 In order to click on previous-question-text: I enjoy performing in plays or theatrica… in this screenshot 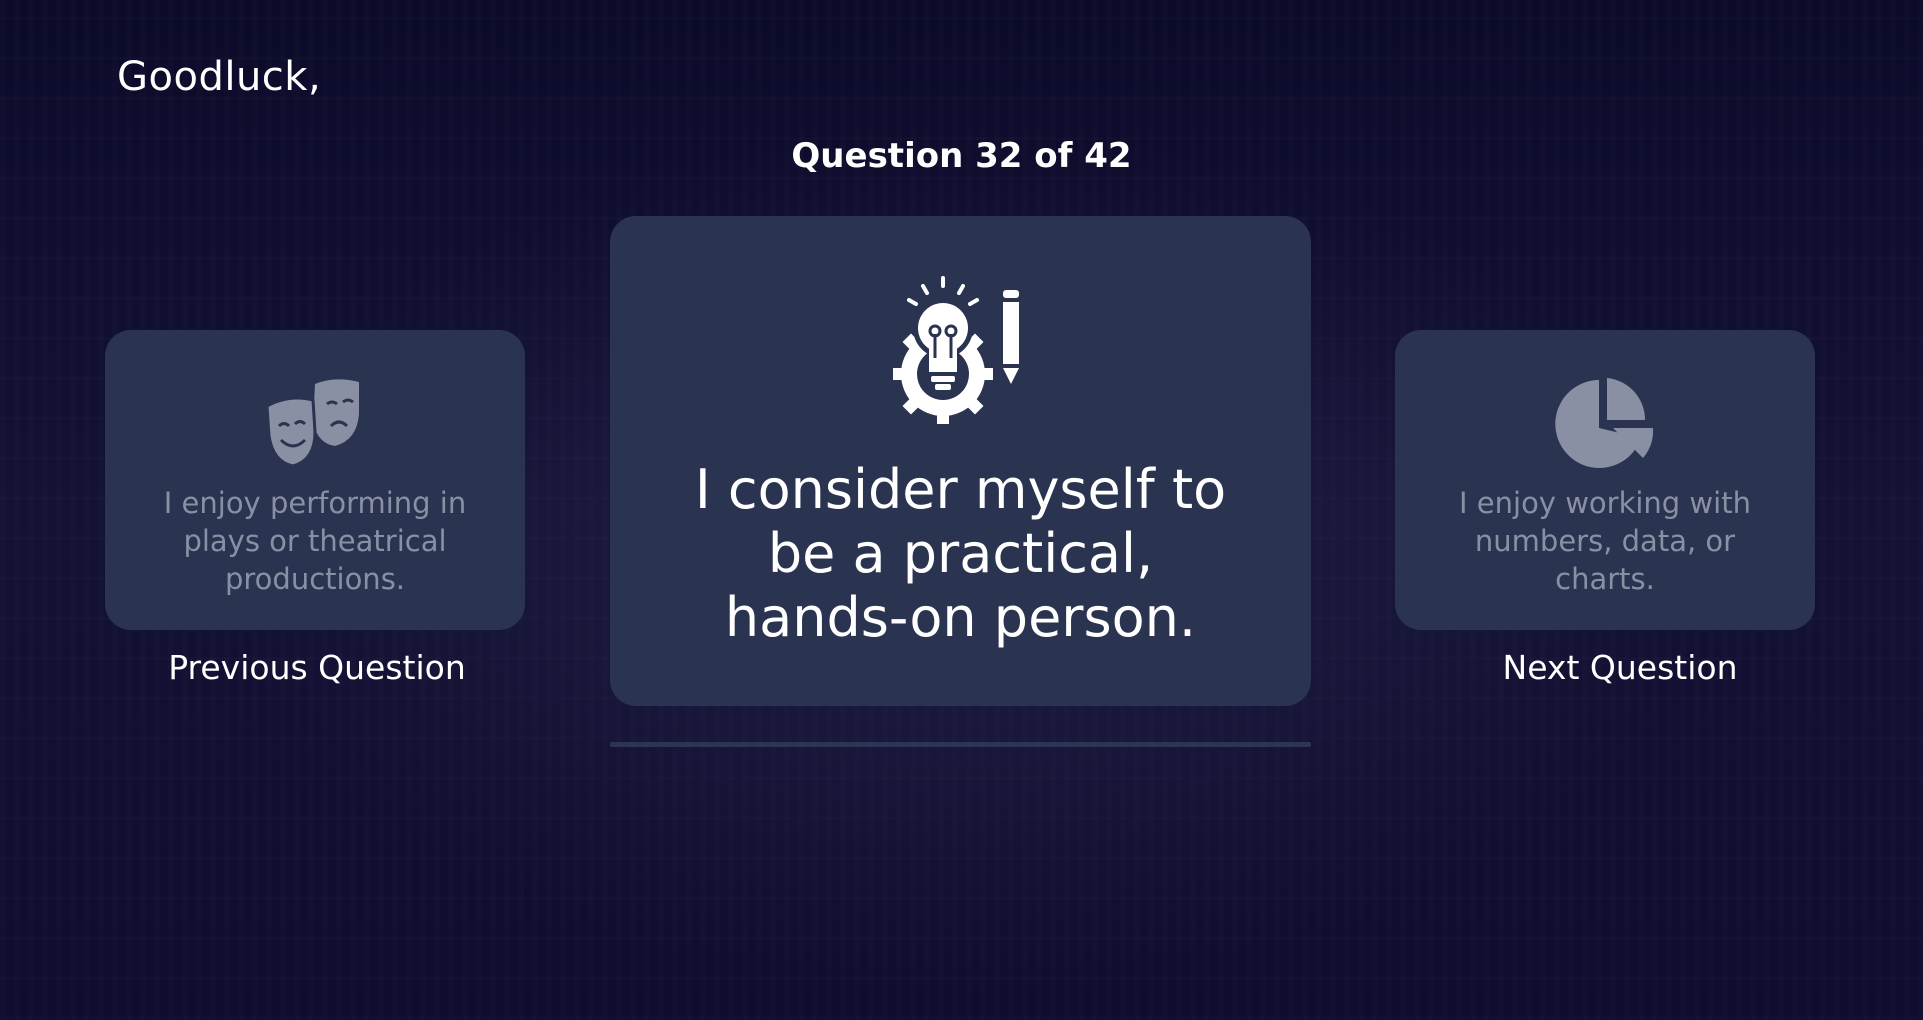, I will do `click(315, 541)`.